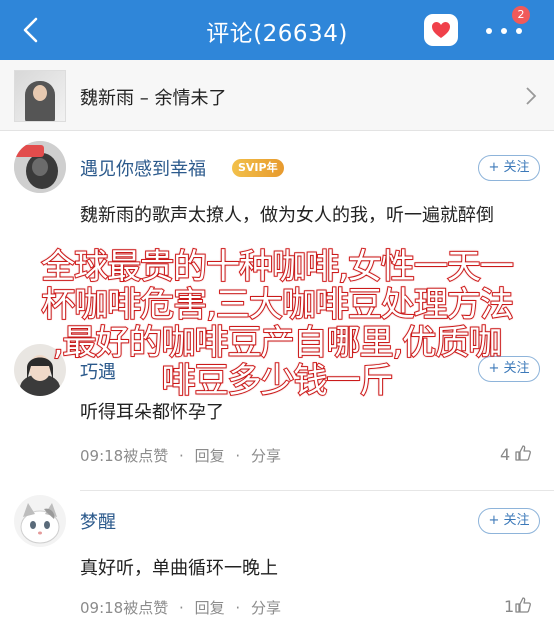  What do you see at coordinates (258, 168) in the screenshot?
I see `vip-badge: SVIP年` at bounding box center [258, 168].